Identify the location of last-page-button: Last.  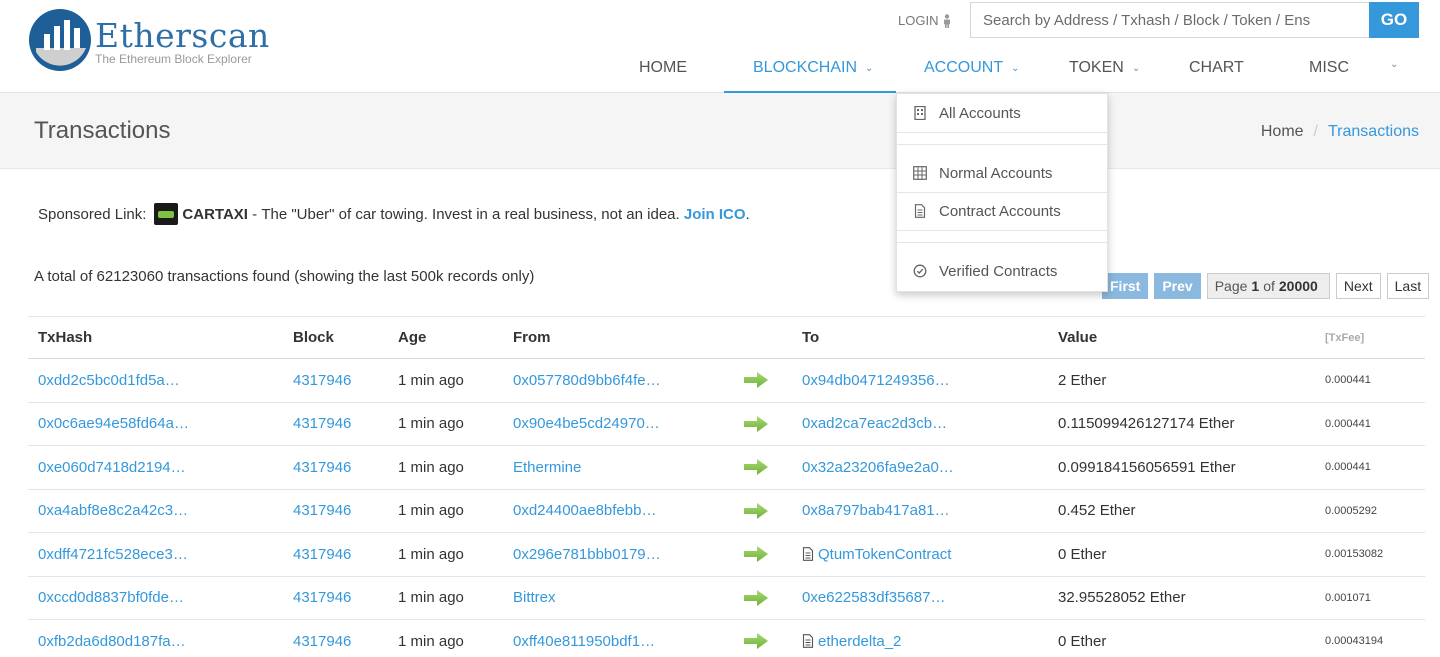
(1408, 285).